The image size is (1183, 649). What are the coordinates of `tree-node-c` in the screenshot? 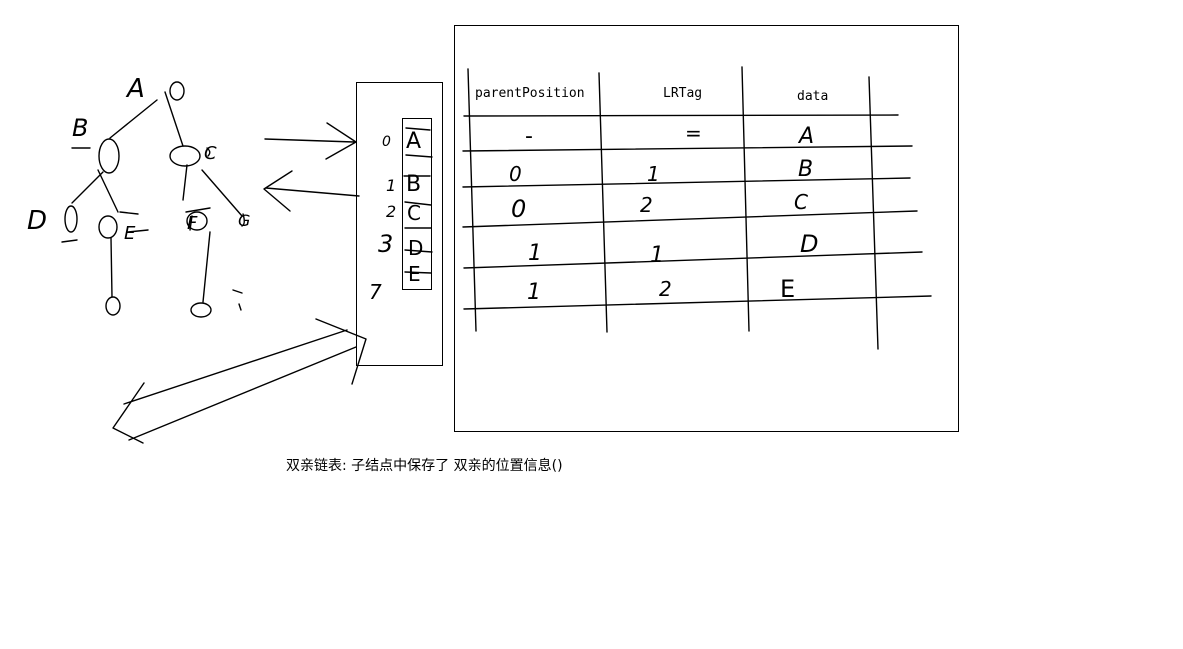 It's located at (185, 156).